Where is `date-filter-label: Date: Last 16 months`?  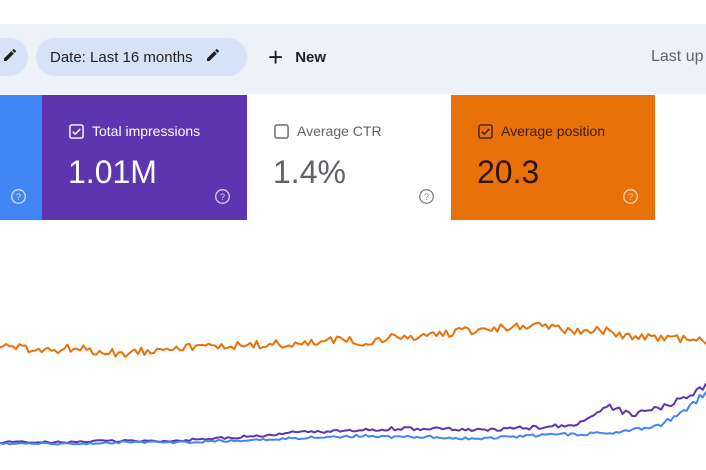
date-filter-label: Date: Last 16 months is located at coordinates (121, 57).